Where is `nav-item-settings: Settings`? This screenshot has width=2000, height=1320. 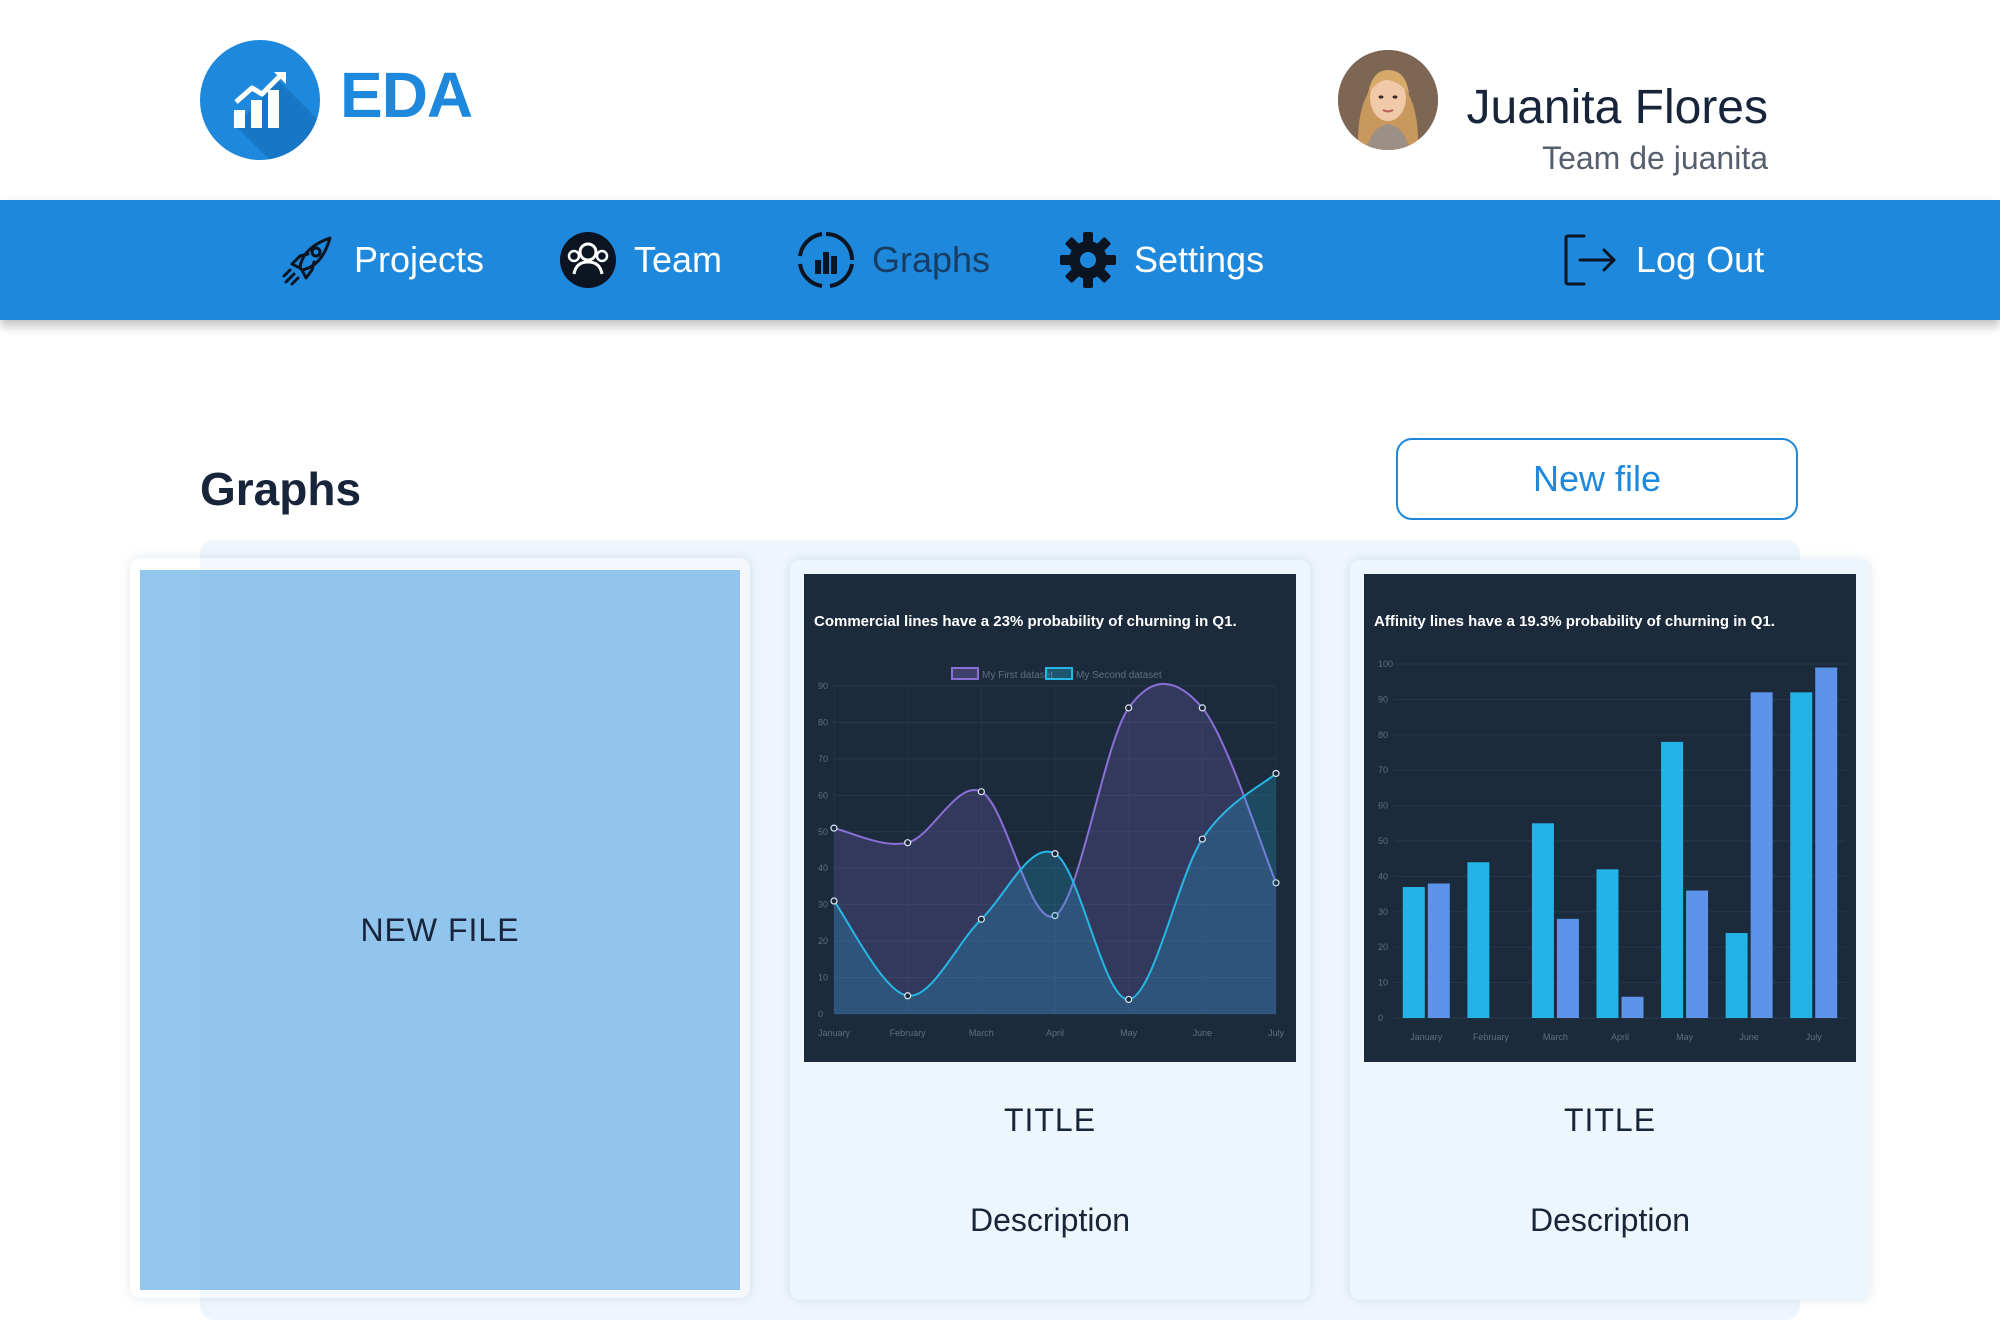
nav-item-settings: Settings is located at coordinates (1161, 260).